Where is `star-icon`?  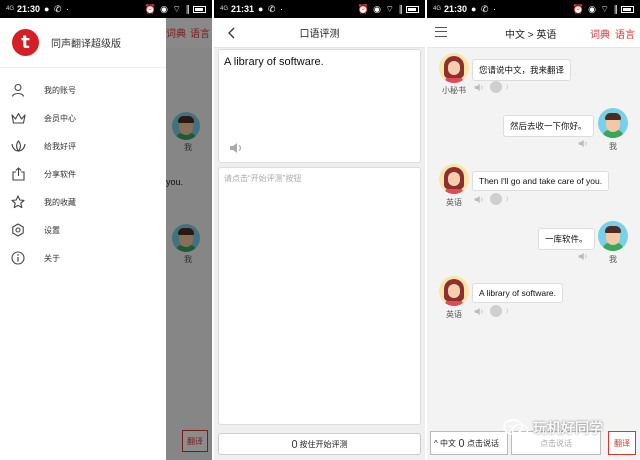 star-icon is located at coordinates (18, 202).